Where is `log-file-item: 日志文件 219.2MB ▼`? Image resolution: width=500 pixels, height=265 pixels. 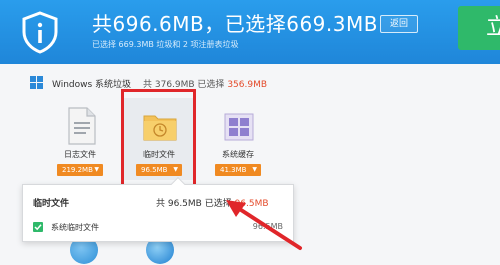
log-file-item: 日志文件 219.2MB ▼ is located at coordinates (80, 139).